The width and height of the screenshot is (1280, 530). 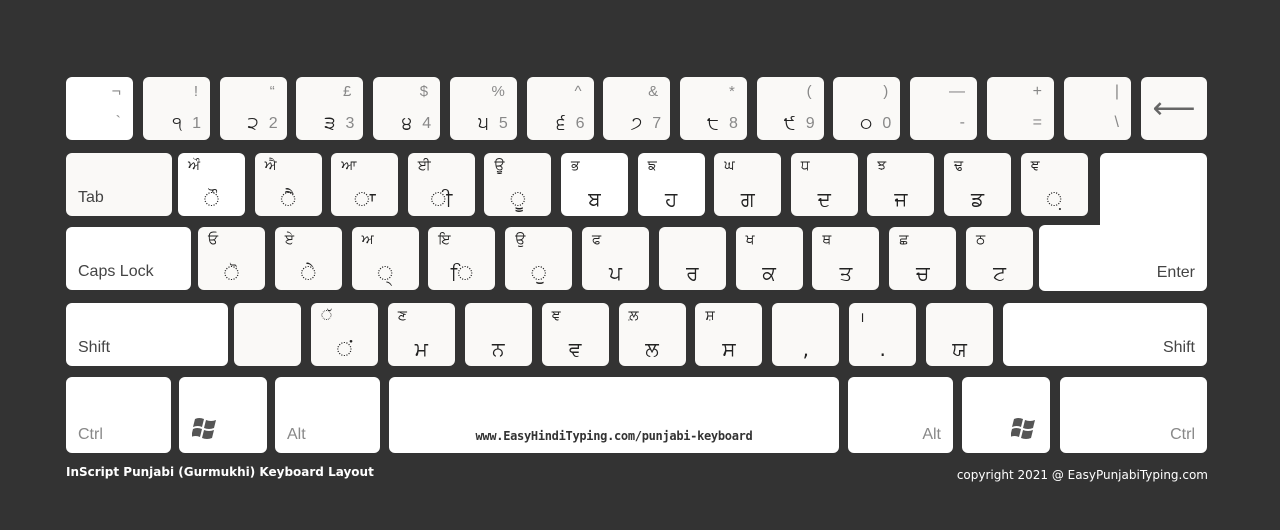 I want to click on key-shift-char: ਭ, so click(x=575, y=166).